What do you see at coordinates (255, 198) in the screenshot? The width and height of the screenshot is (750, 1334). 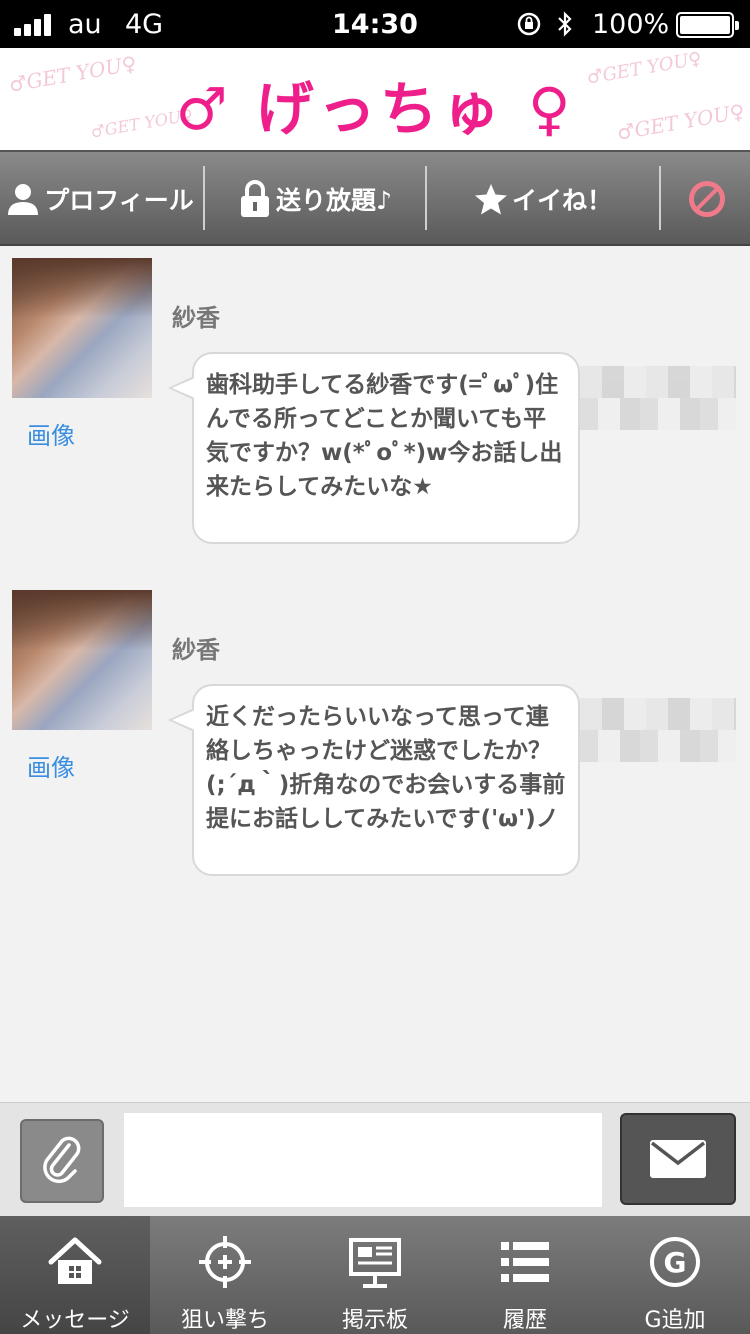 I see `lock-icon` at bounding box center [255, 198].